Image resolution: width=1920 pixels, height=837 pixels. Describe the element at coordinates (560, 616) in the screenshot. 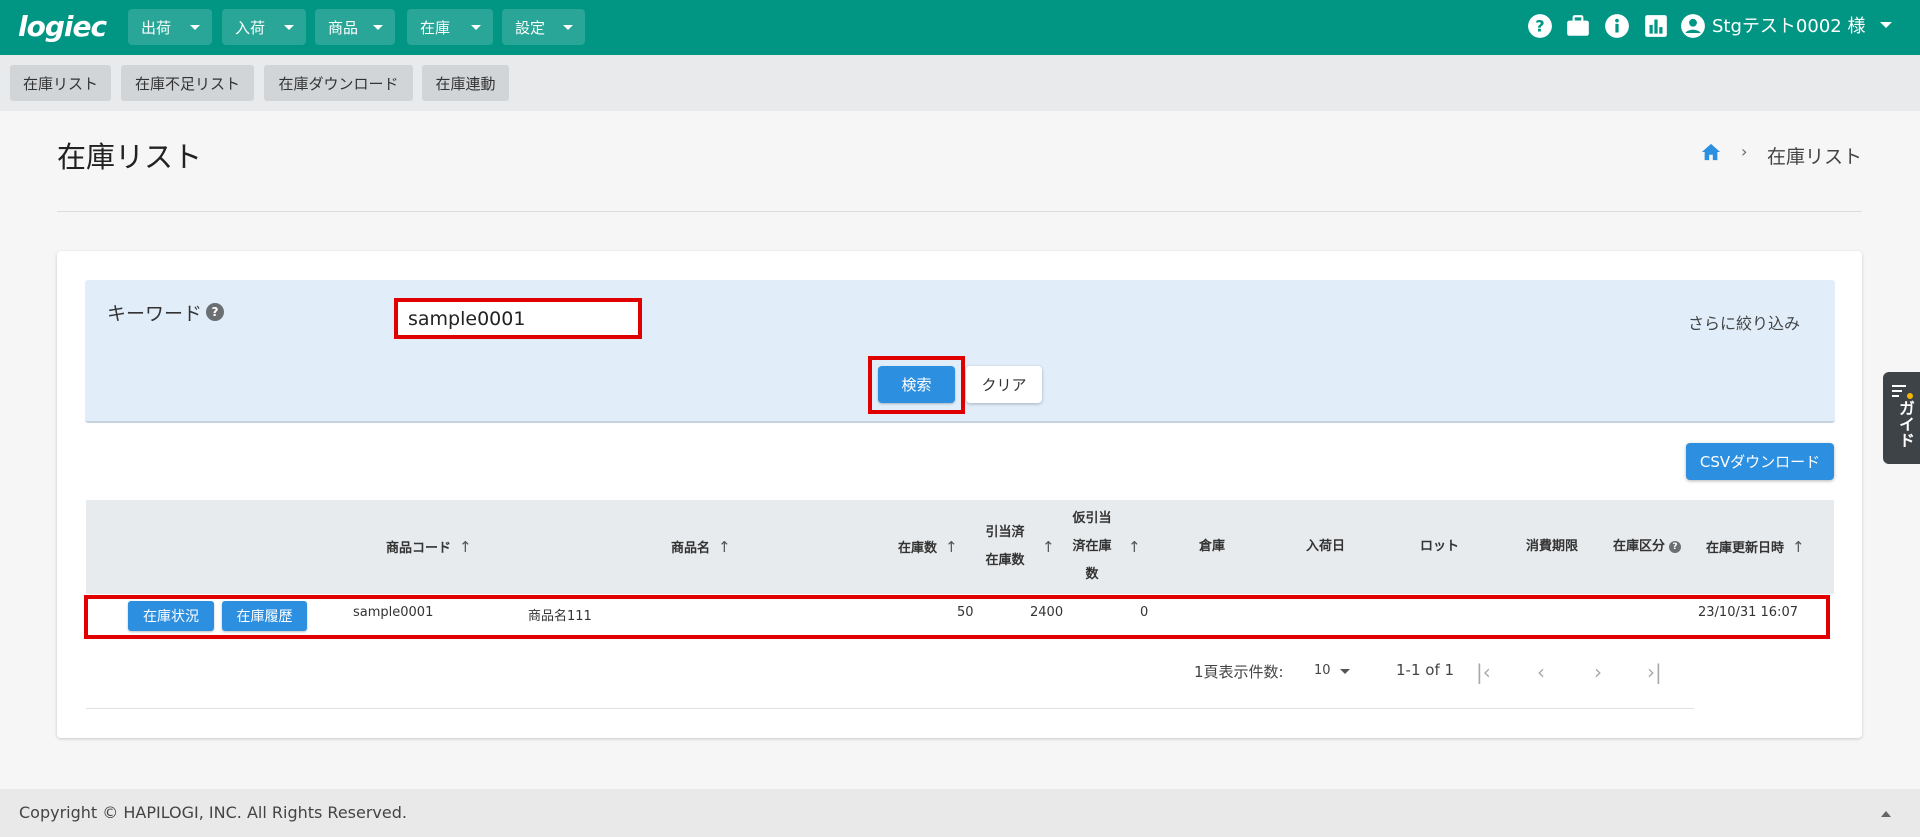

I see `cell-name: 商品名111` at that location.